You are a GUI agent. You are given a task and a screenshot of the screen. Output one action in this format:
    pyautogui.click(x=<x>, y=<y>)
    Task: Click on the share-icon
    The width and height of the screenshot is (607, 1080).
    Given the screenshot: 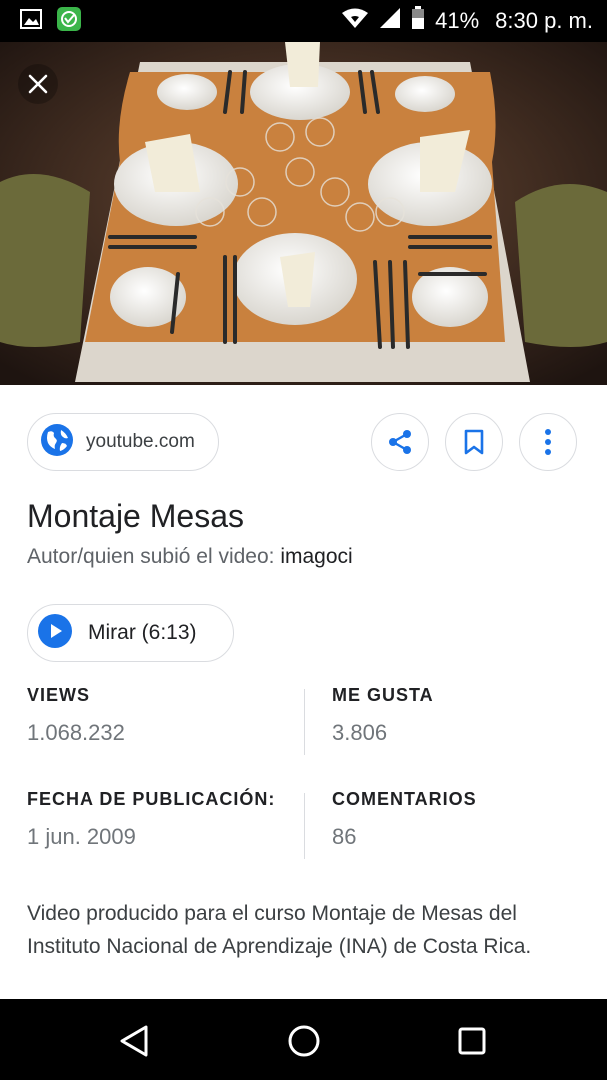 What is the action you would take?
    pyautogui.click(x=400, y=442)
    